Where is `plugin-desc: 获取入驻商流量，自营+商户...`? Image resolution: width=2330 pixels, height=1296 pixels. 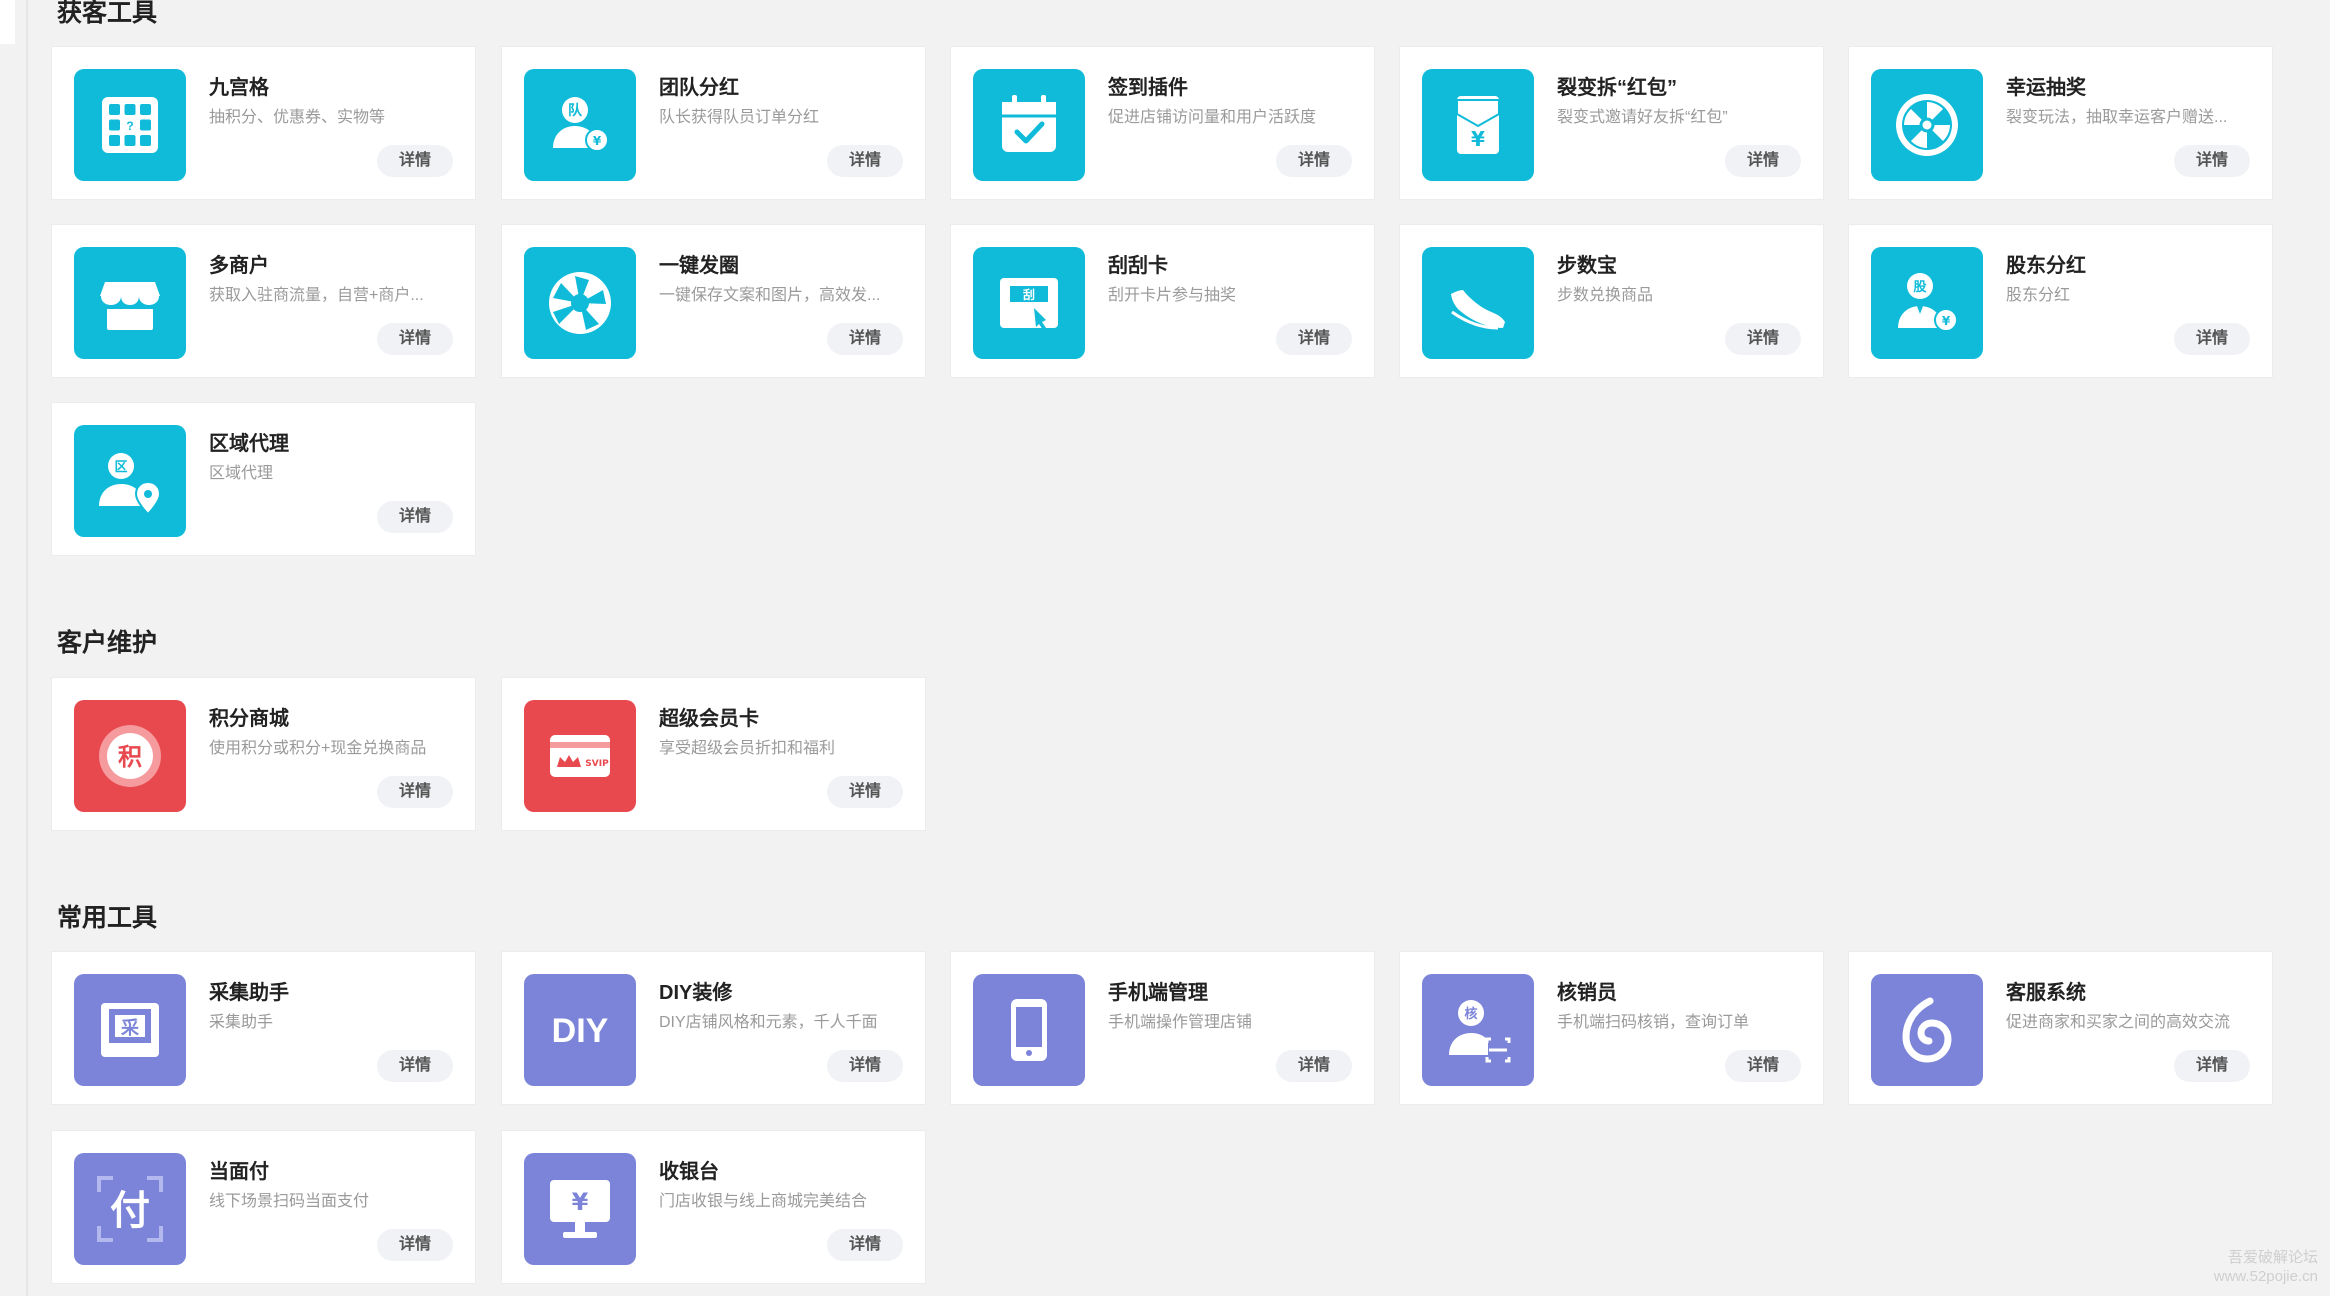 plugin-desc: 获取入驻商流量，自营+商户... is located at coordinates (316, 295).